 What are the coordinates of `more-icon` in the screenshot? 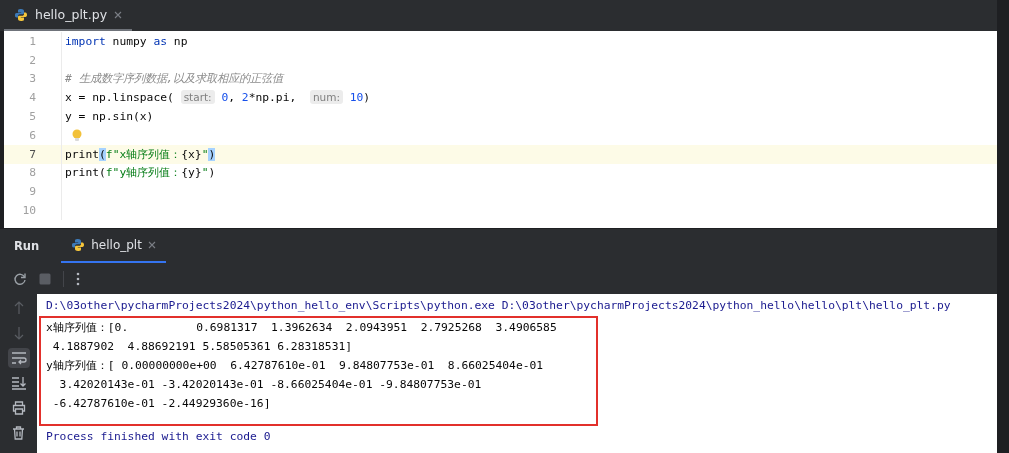 It's located at (78, 278).